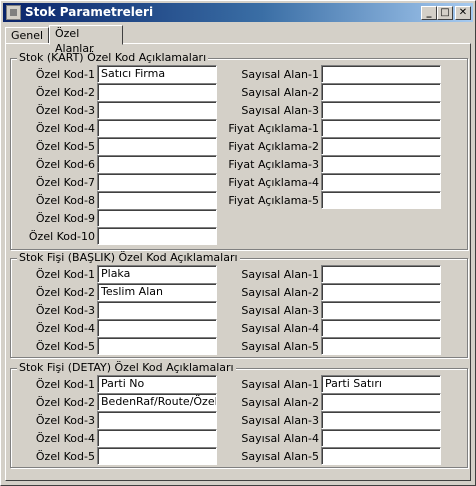  What do you see at coordinates (65, 218) in the screenshot?
I see `ozel-kod-label: Özel Kod-9` at bounding box center [65, 218].